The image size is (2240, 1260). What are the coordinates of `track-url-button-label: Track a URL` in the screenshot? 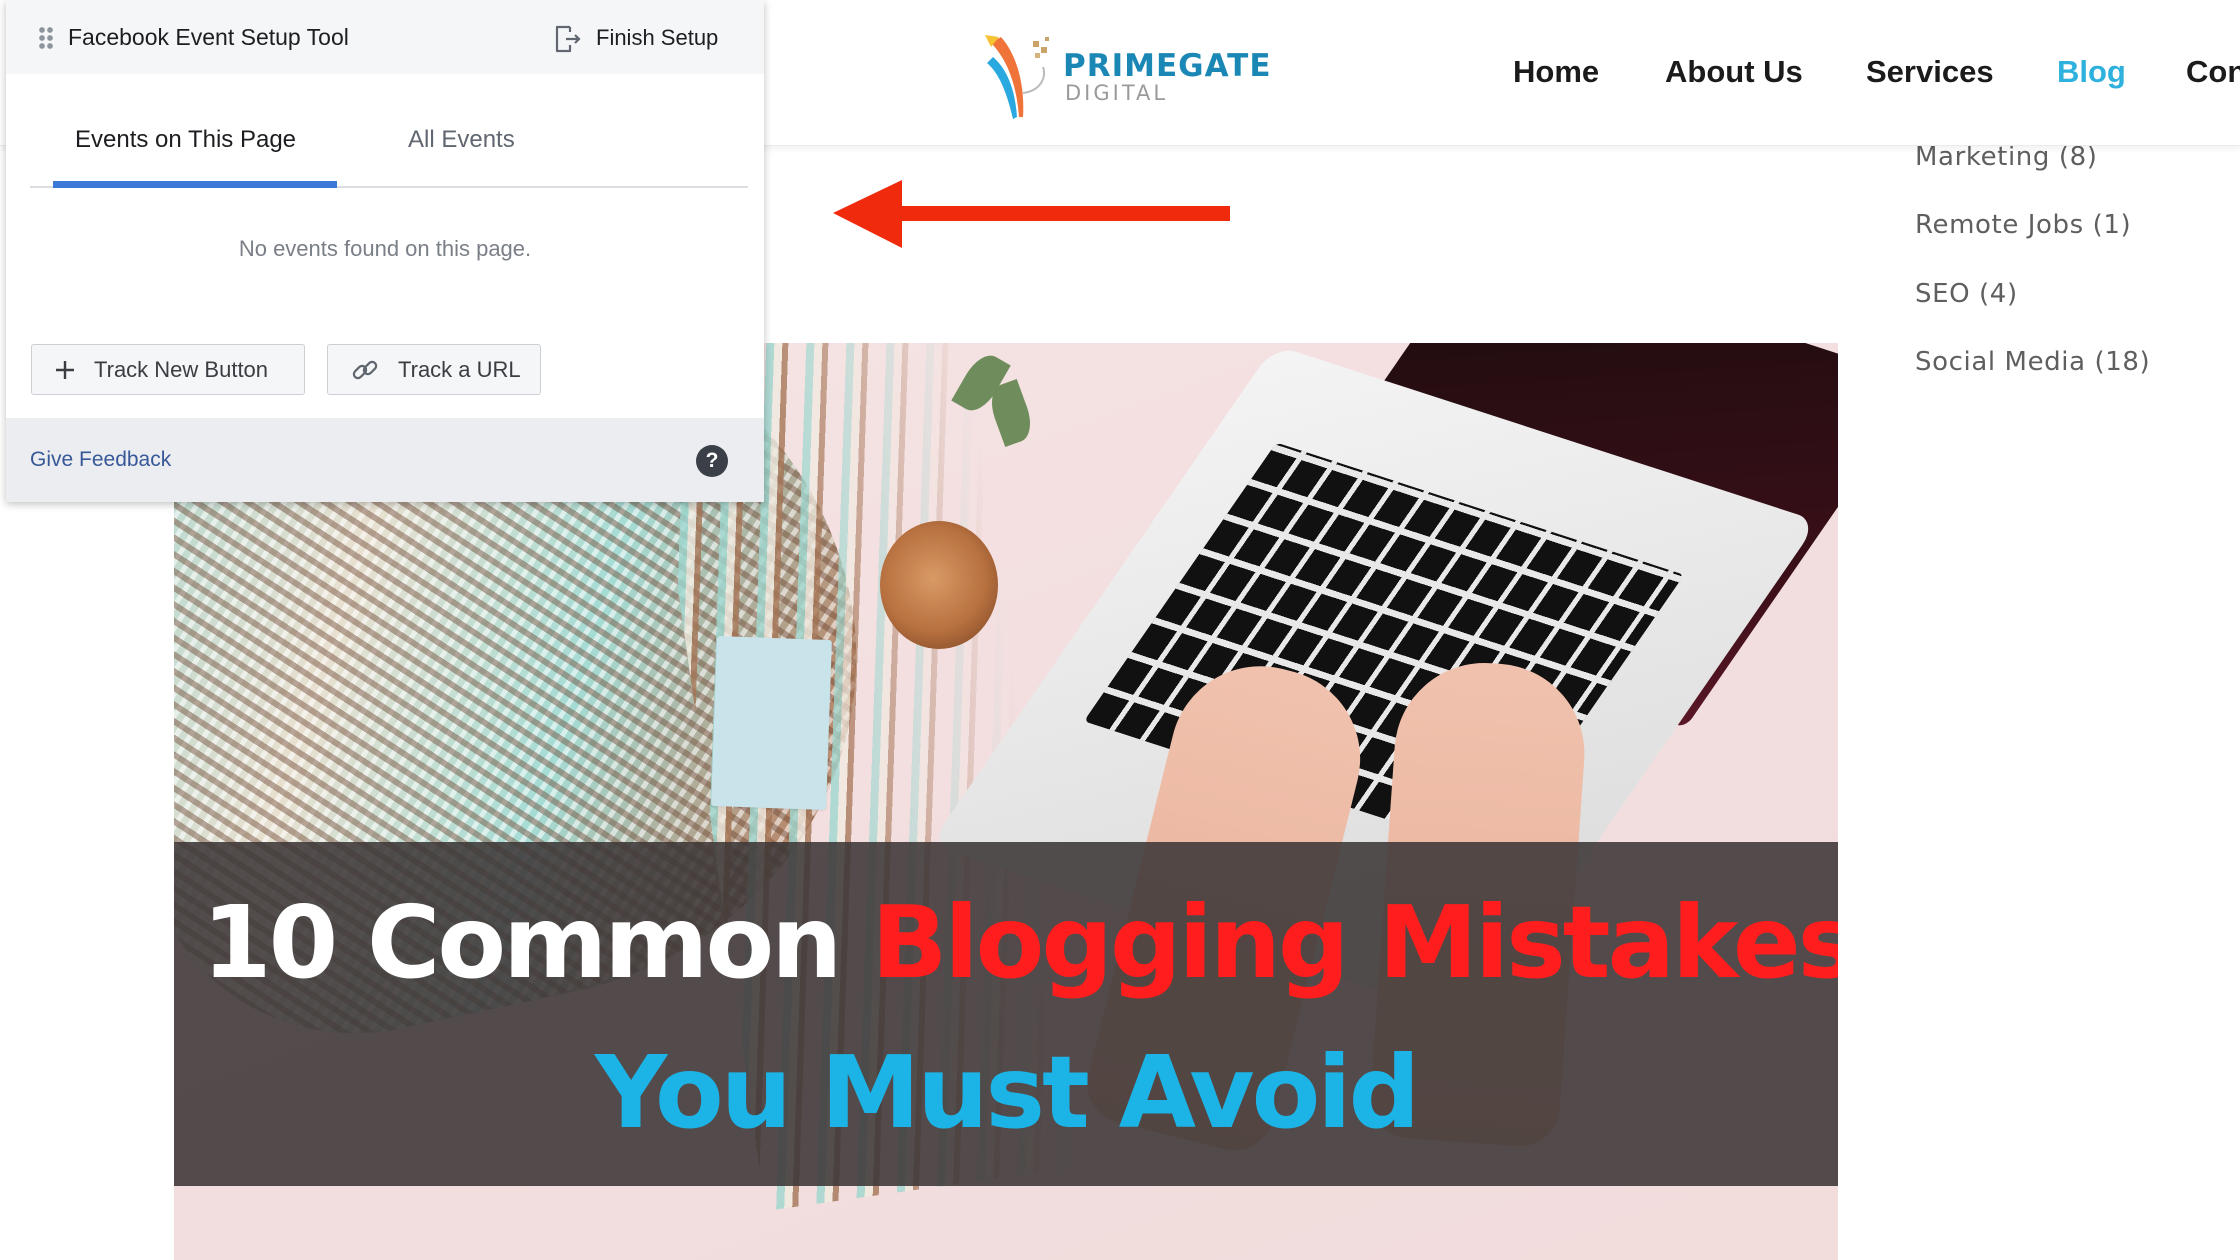 It's located at (459, 369).